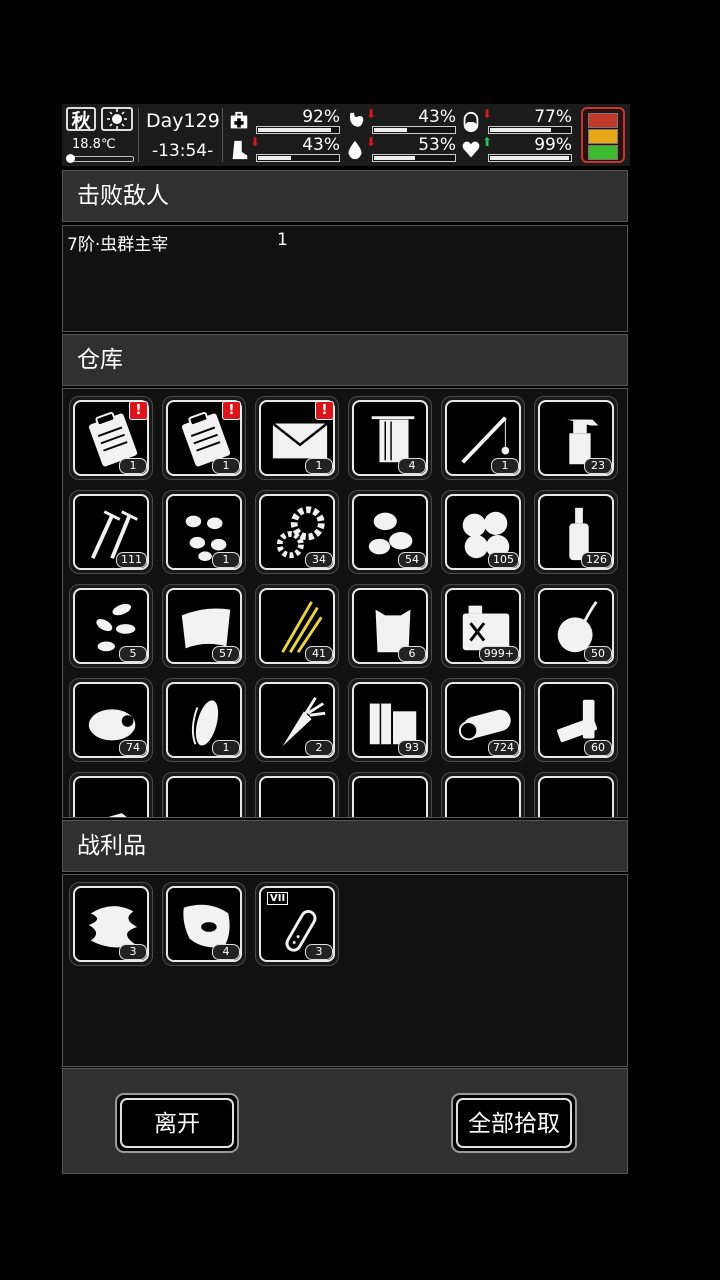 The image size is (720, 1280). I want to click on enemy-name: 7阶·虫群主宰, so click(118, 245).